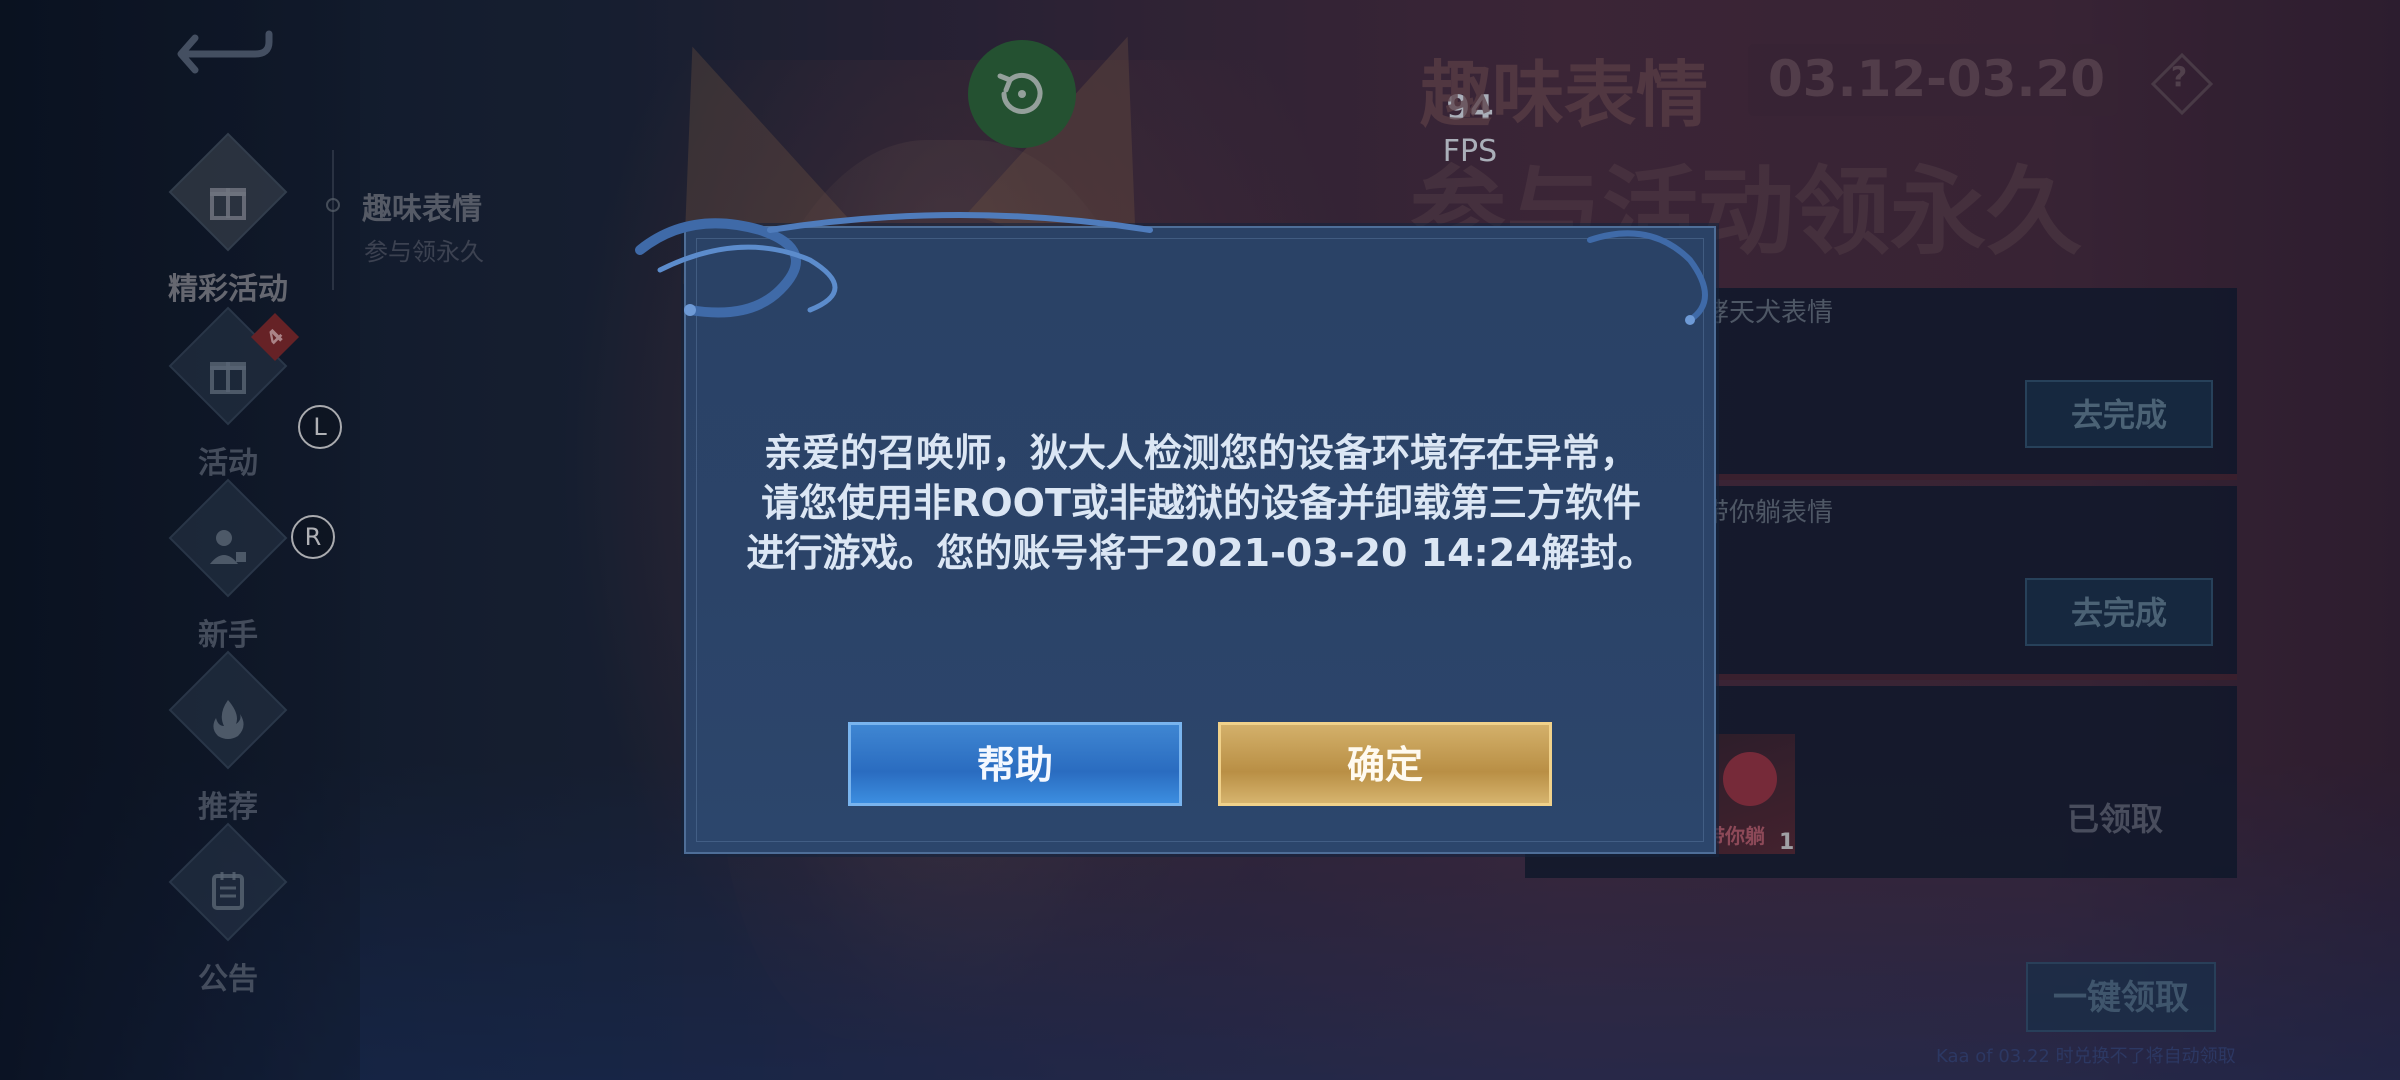 This screenshot has height=1080, width=2400. Describe the element at coordinates (1385, 764) in the screenshot. I see `confirm-button: 确定` at that location.